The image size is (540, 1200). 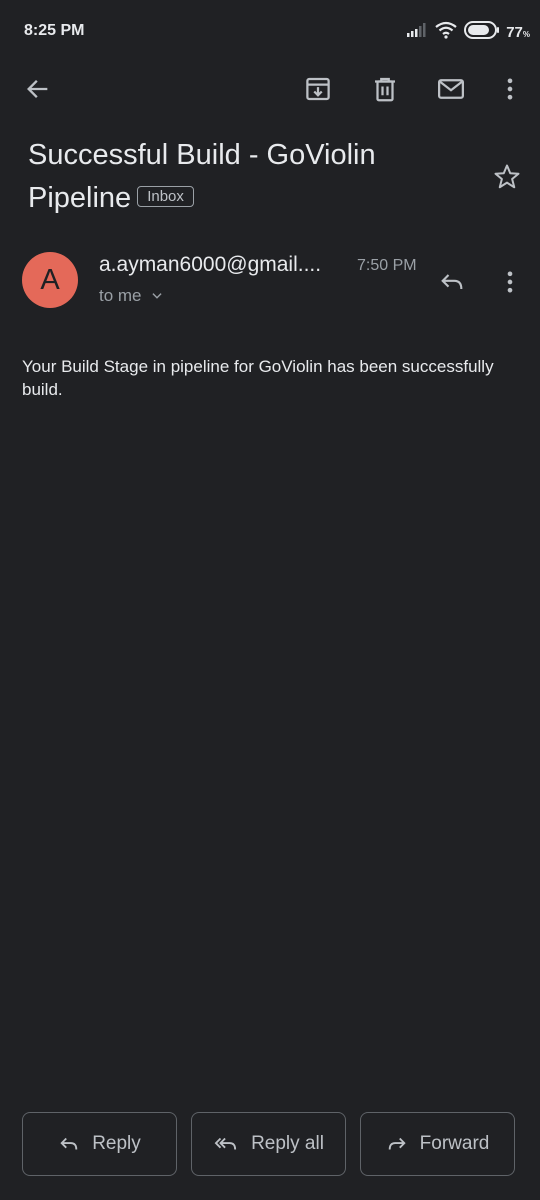 I want to click on archive-button, so click(x=318, y=89).